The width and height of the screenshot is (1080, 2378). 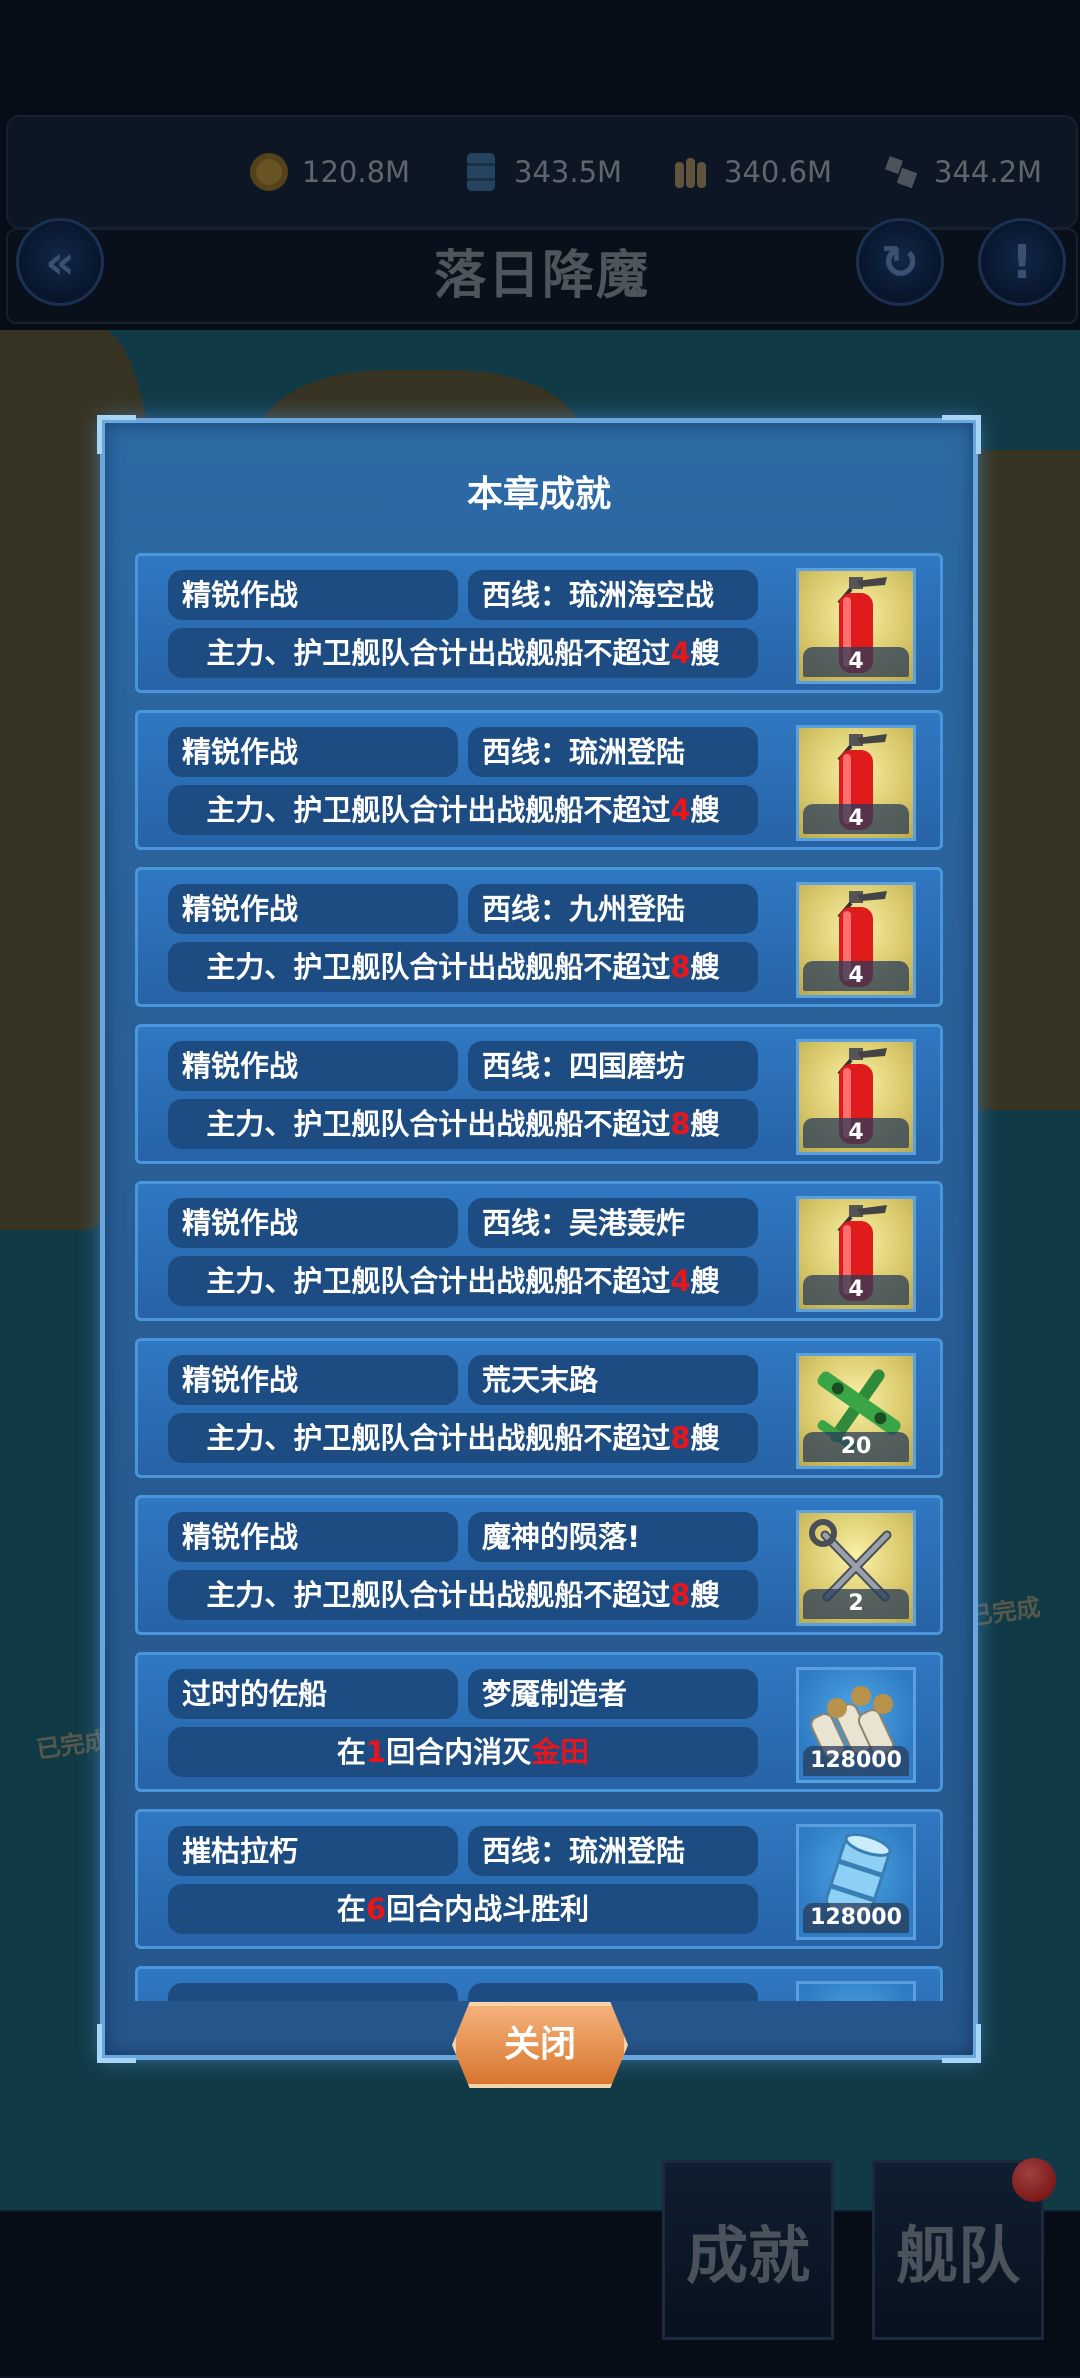 What do you see at coordinates (539, 1251) in the screenshot?
I see `achievement-row: 精锐作战 西线：吴港轰炸 主力、护卫舰队合计出战舰船不超过4艘 4` at bounding box center [539, 1251].